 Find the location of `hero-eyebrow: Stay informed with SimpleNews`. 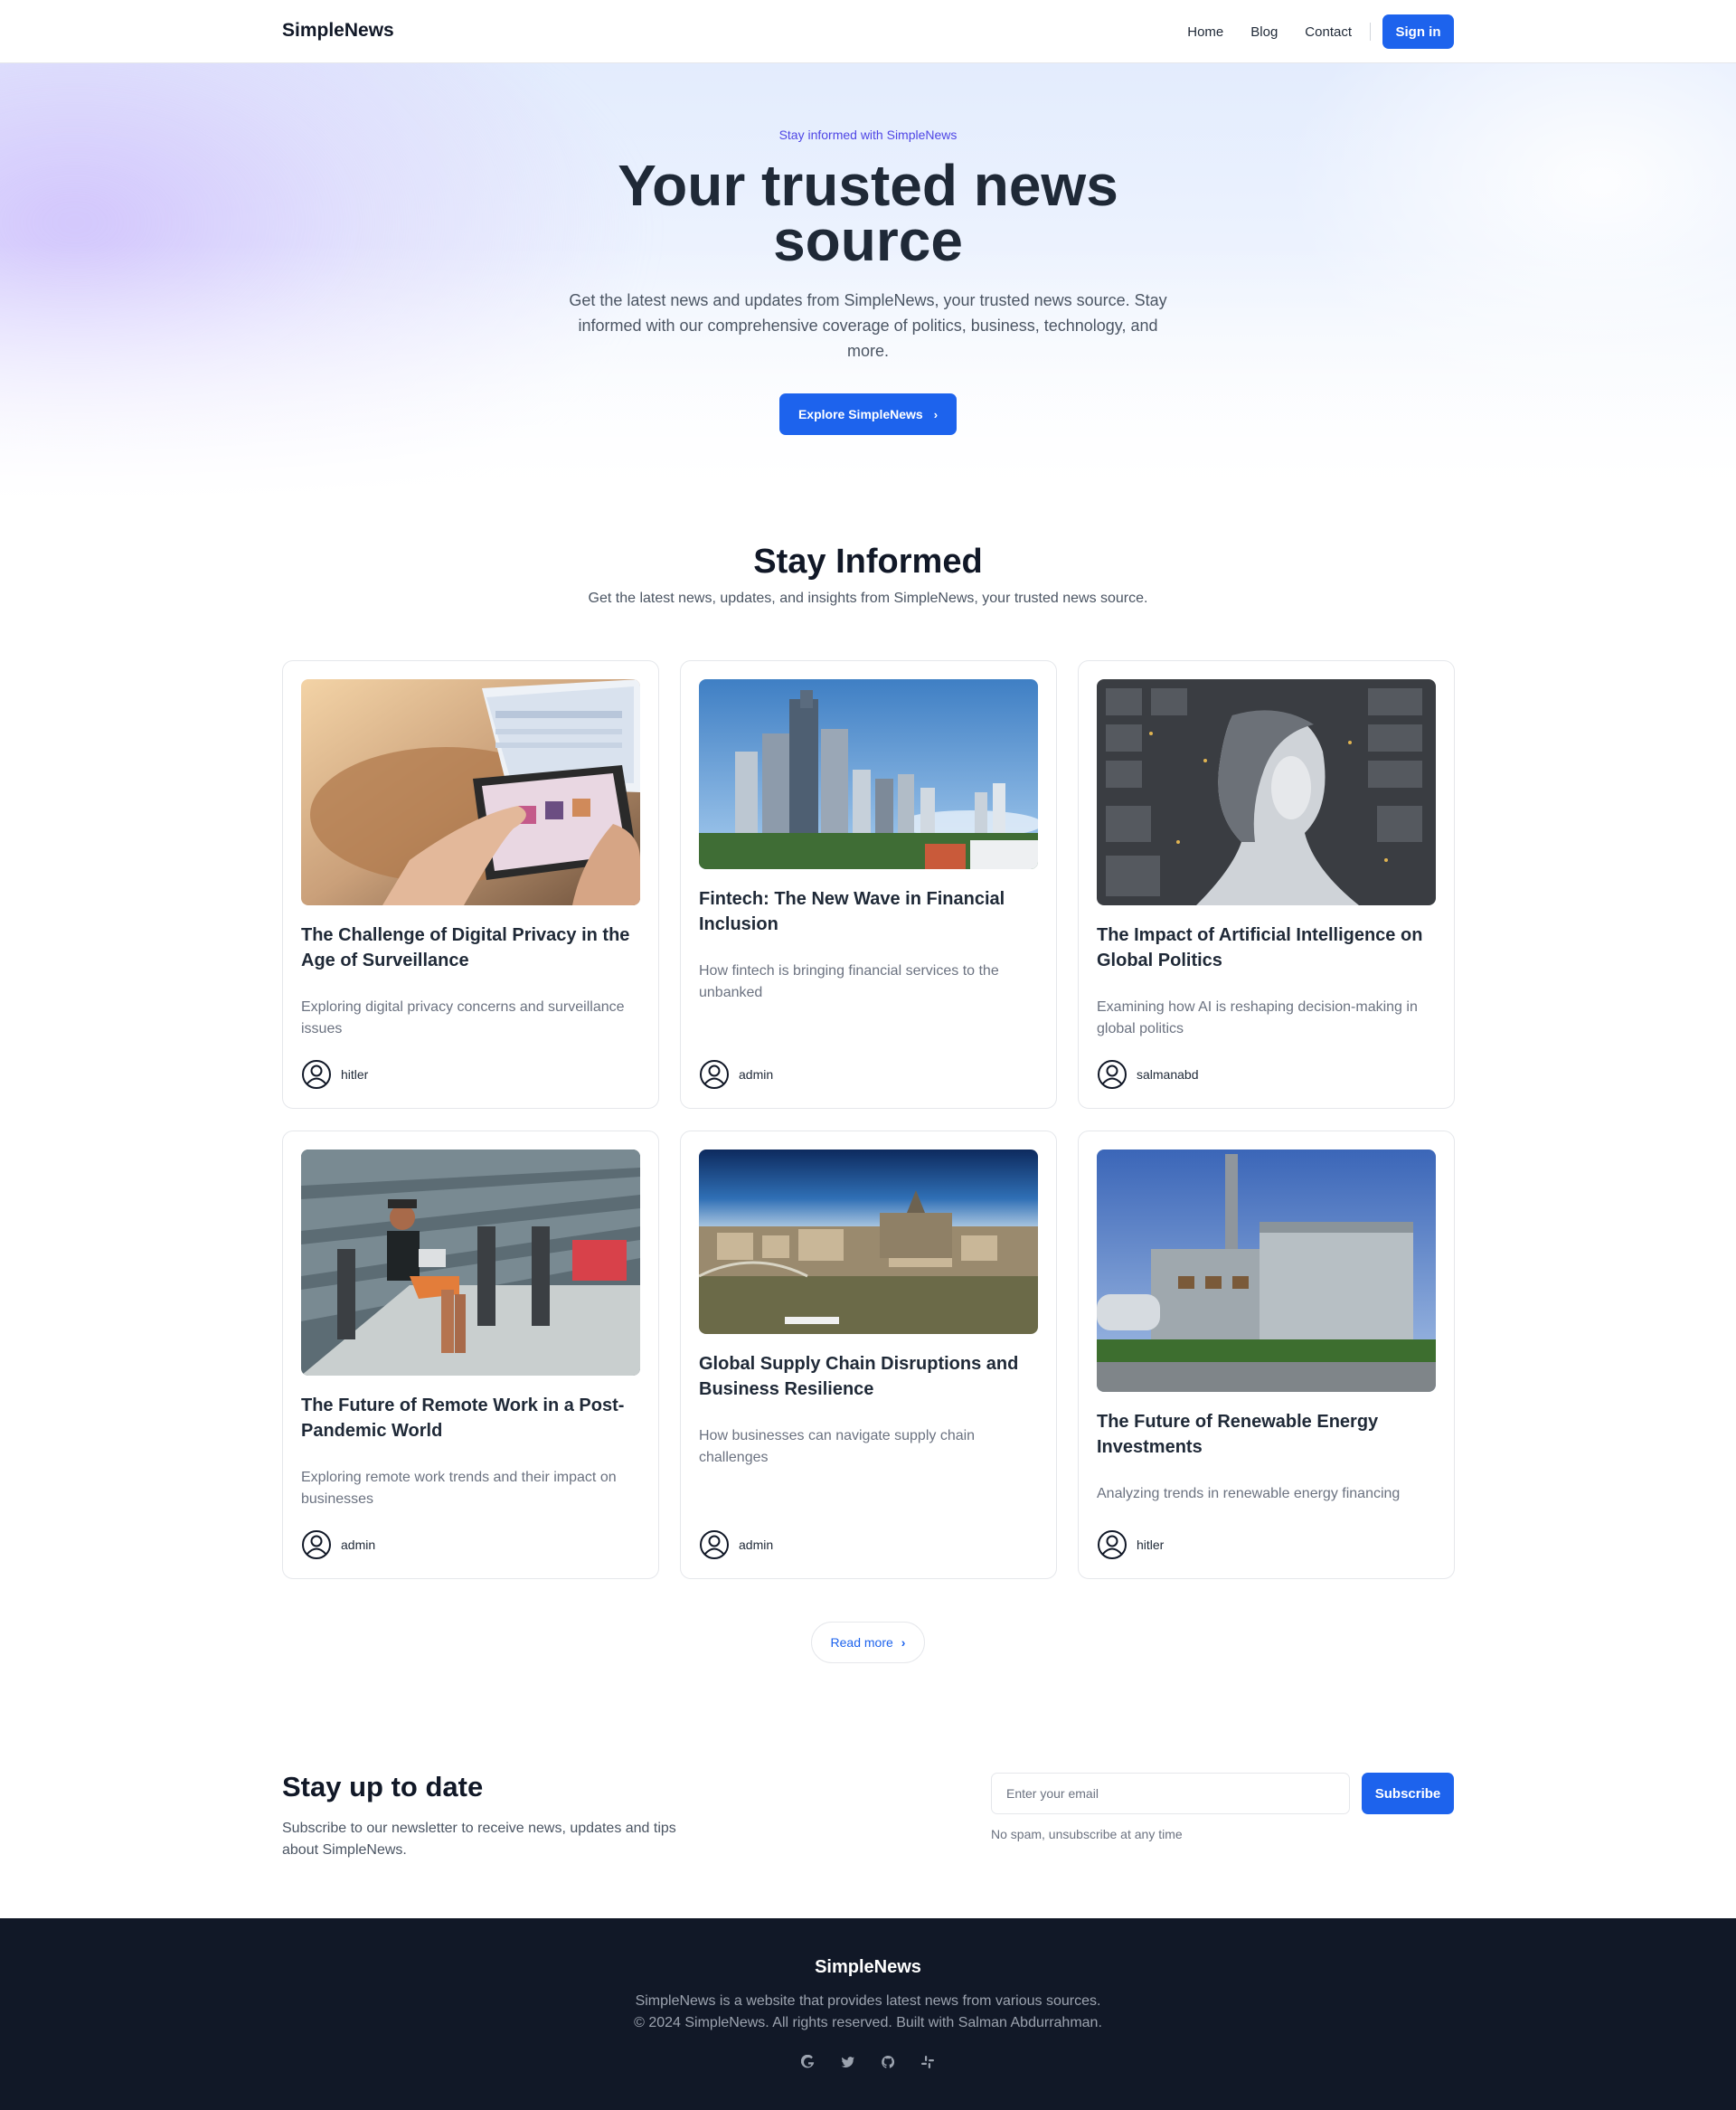

hero-eyebrow: Stay informed with SimpleNews is located at coordinates (868, 135).